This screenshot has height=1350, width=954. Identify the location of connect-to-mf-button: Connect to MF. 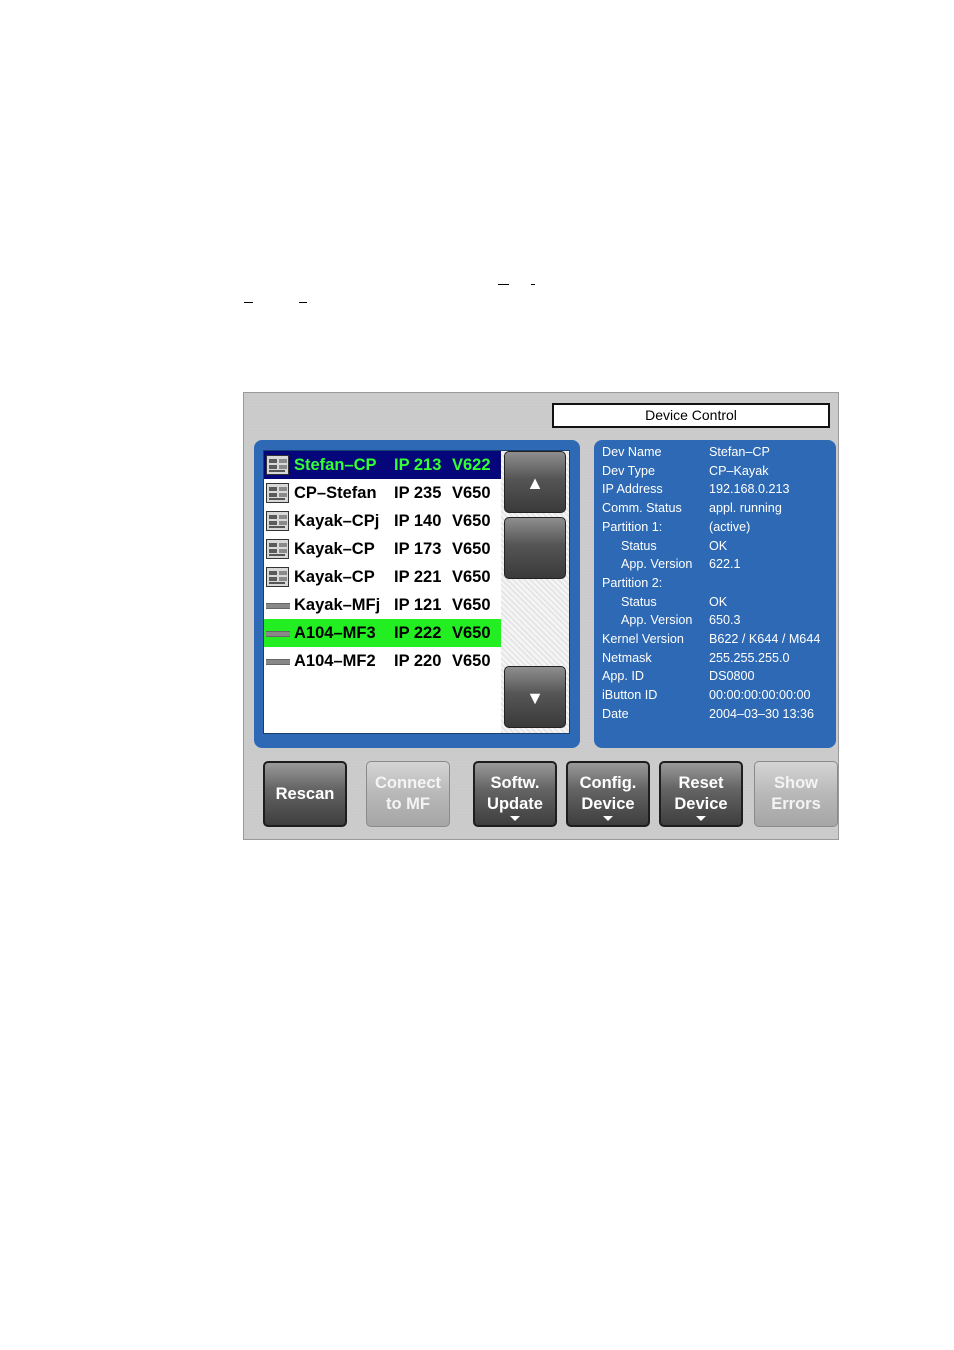
(408, 794).